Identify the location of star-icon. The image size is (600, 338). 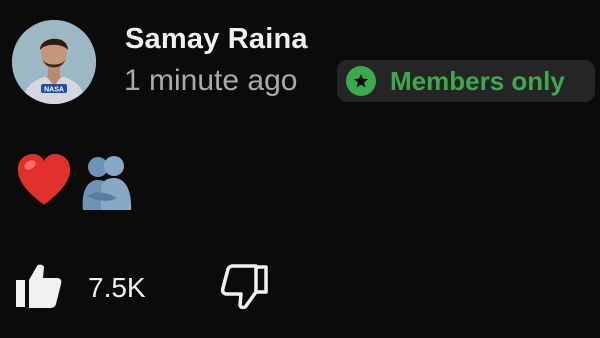
(361, 81).